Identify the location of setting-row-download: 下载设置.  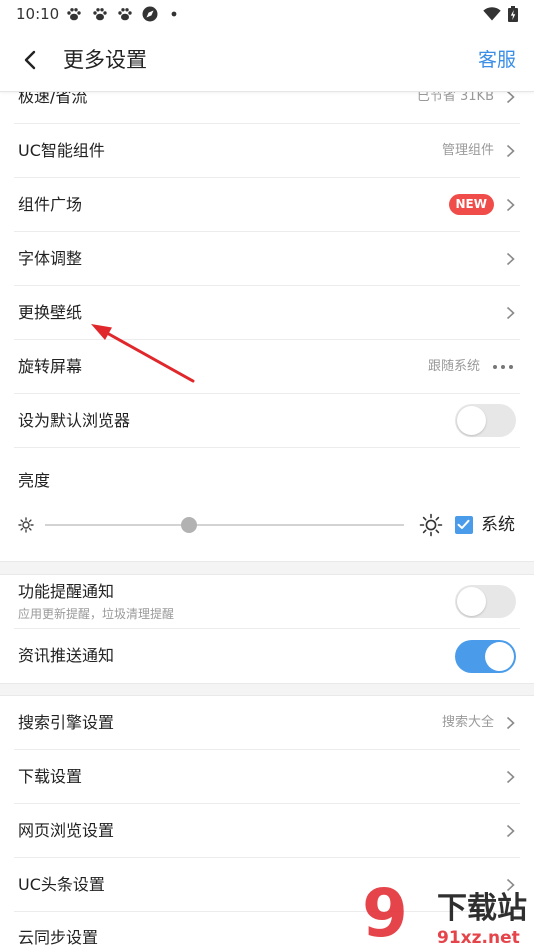
(267, 777).